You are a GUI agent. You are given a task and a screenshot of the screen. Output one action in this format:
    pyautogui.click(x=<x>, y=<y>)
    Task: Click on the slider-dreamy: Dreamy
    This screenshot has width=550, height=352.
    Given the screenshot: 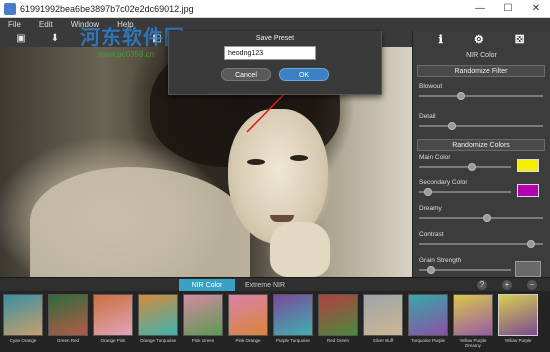 What is the action you would take?
    pyautogui.click(x=481, y=213)
    